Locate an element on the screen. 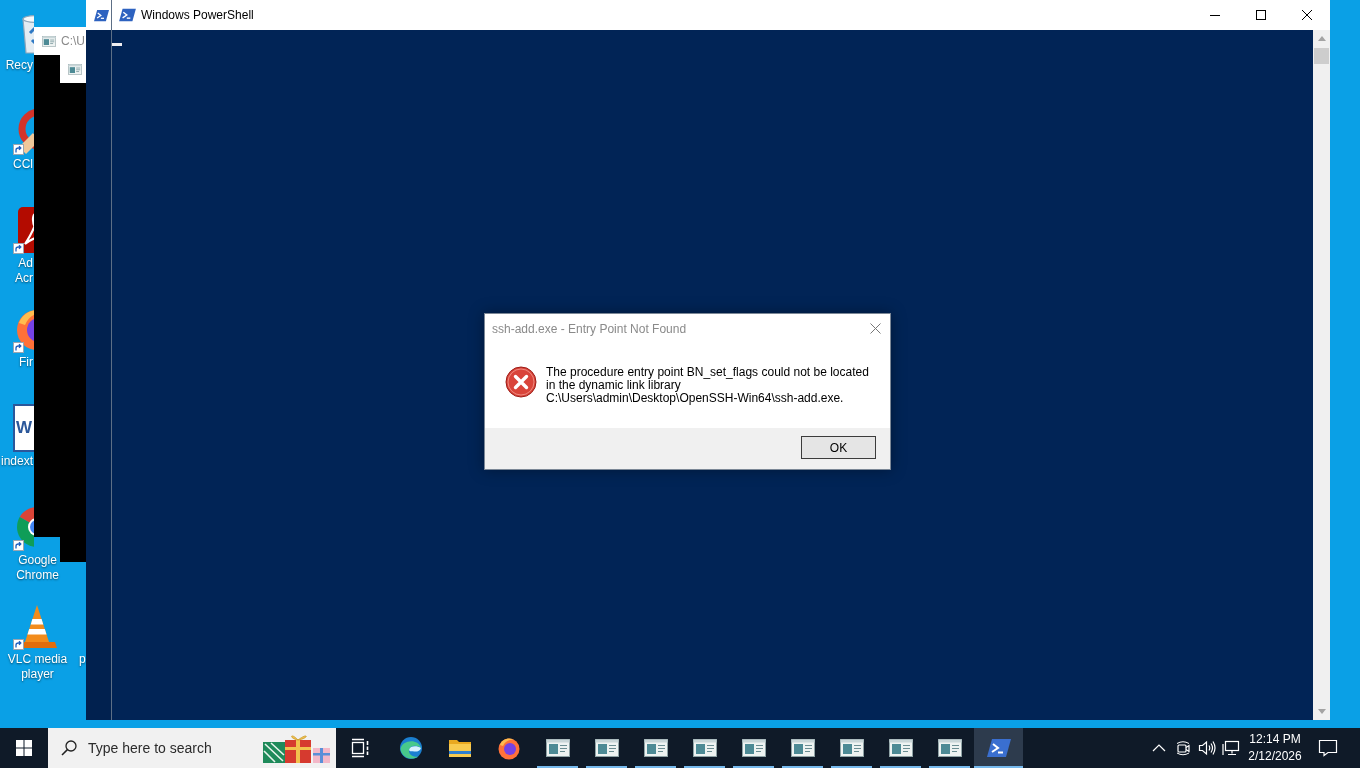  video-camera-icon is located at coordinates (1183, 748).